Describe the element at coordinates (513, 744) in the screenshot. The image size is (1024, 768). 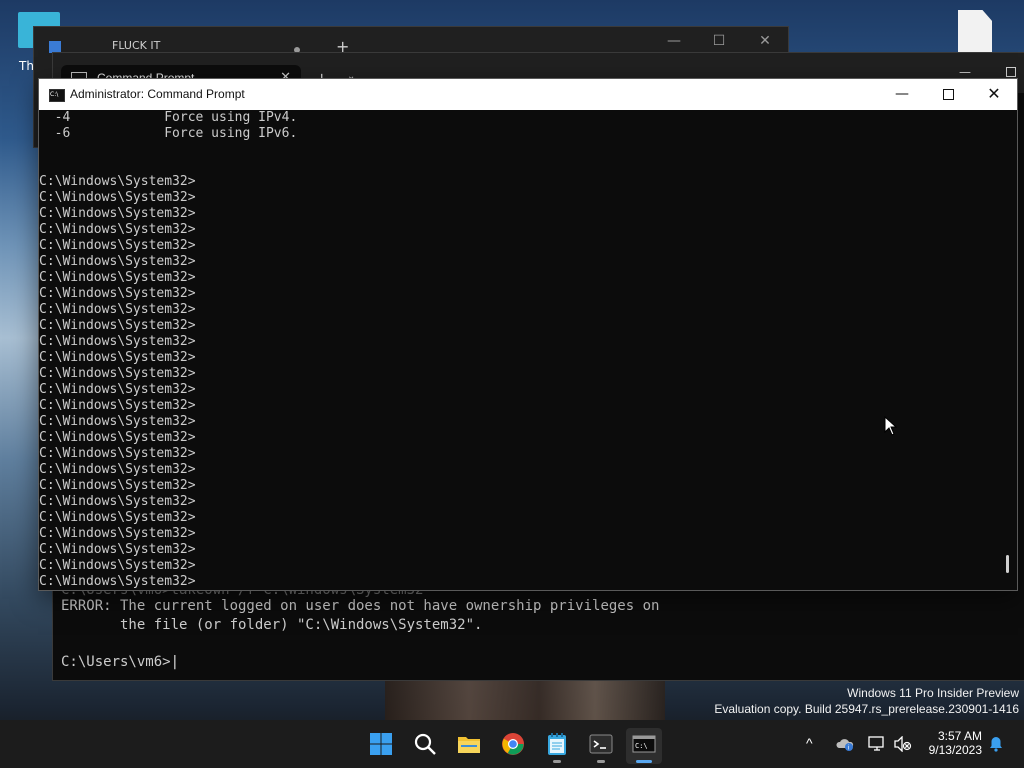
I see `chrome-icon` at that location.